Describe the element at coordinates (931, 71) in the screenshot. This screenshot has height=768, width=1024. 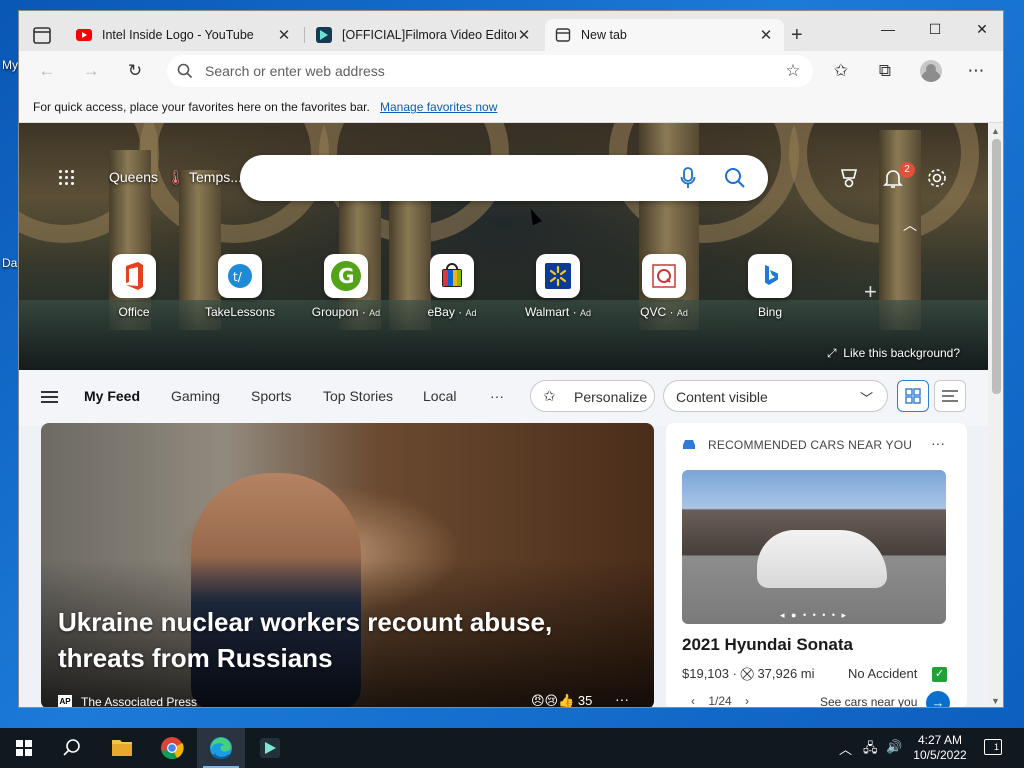
I see `profile-avatar` at that location.